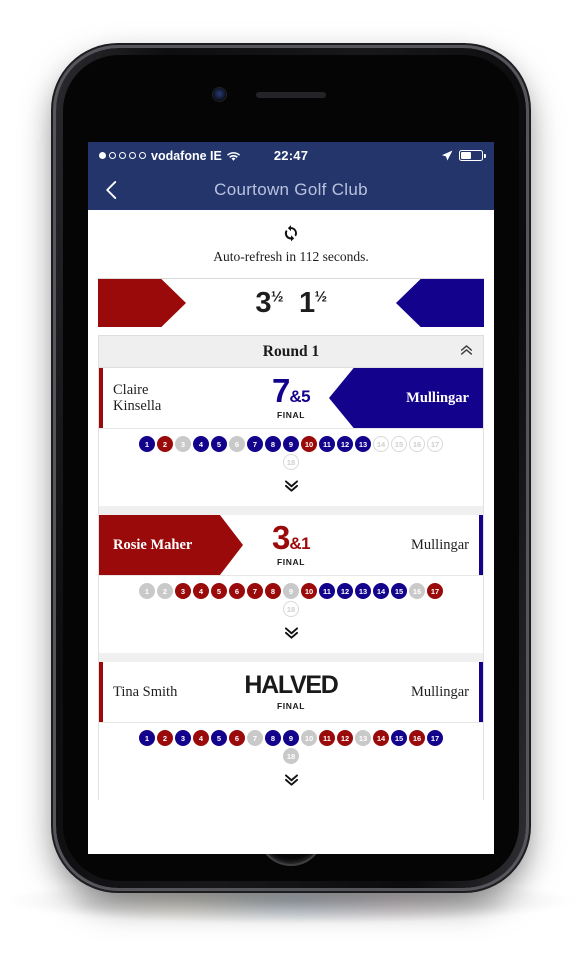  What do you see at coordinates (291, 303) in the screenshot?
I see `banner-scores: 3½ 1½` at bounding box center [291, 303].